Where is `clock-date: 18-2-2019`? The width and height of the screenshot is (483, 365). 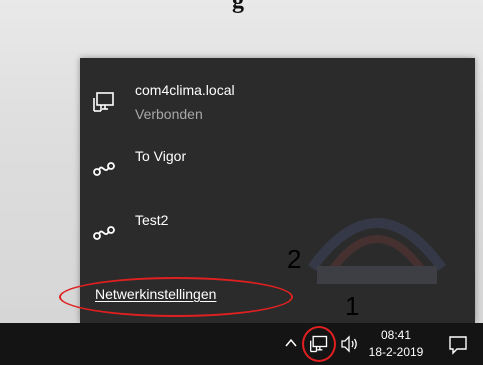
clock-date: 18-2-2019 is located at coordinates (396, 352).